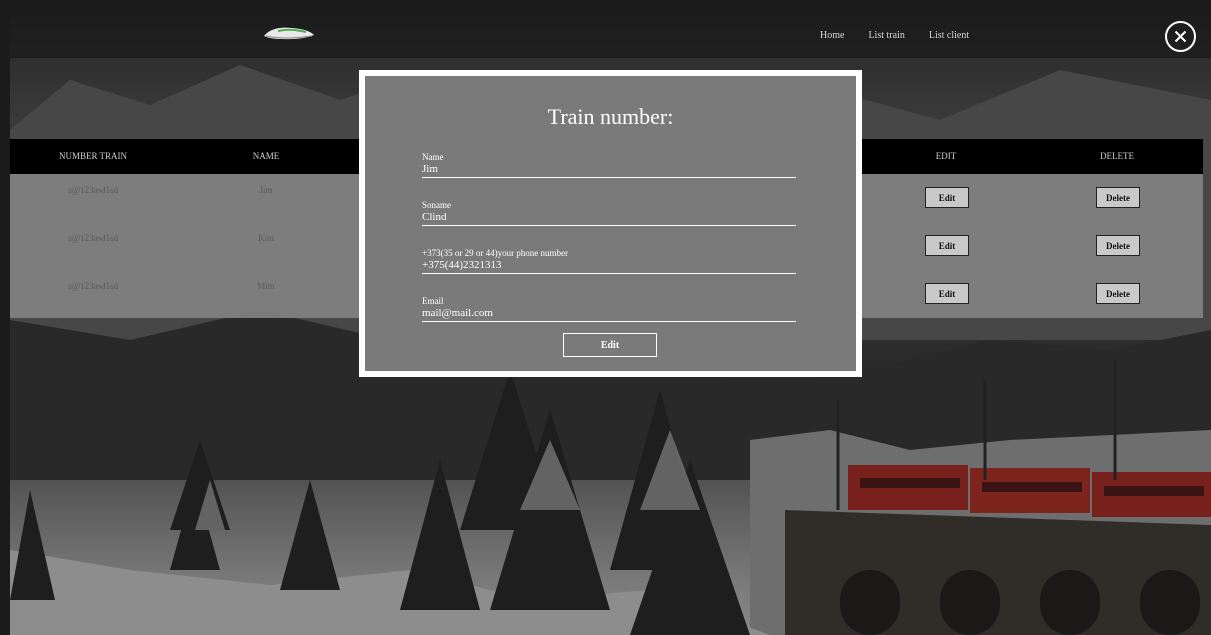 Image resolution: width=1211 pixels, height=635 pixels. I want to click on soname-field: Soname Clind, so click(609, 213).